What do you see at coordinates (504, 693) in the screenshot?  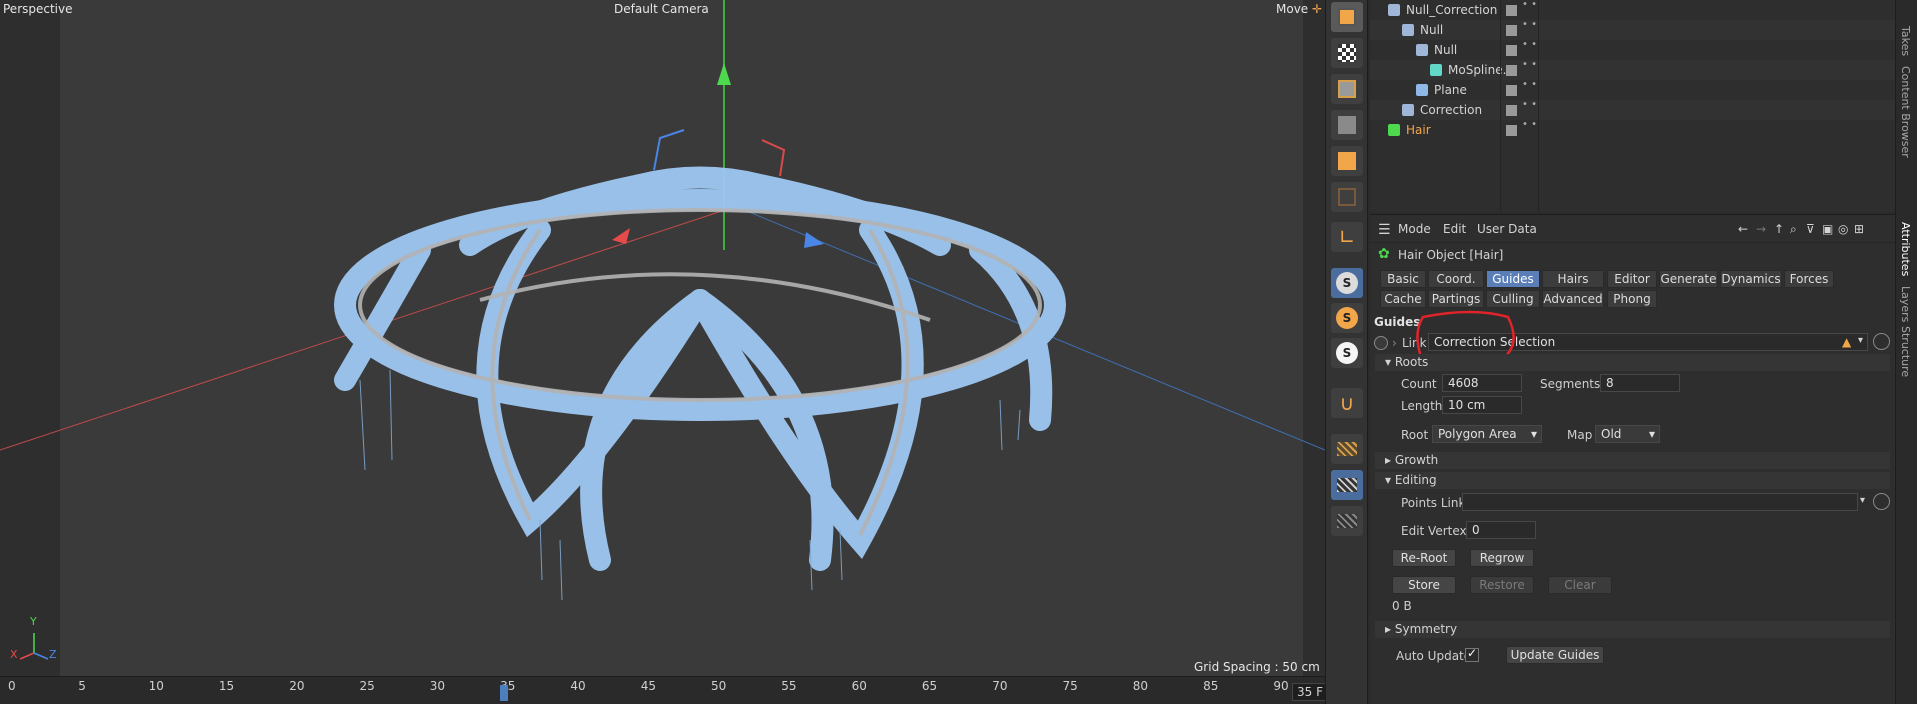 I see `timeline-playhead` at bounding box center [504, 693].